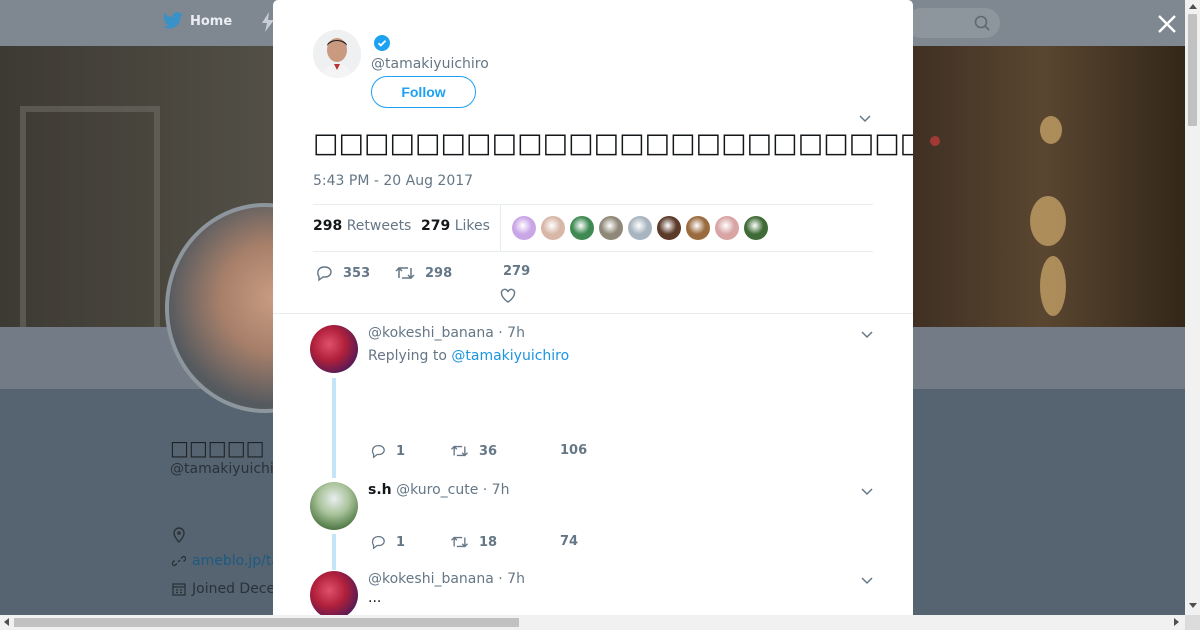  What do you see at coordinates (222, 469) in the screenshot?
I see `profile-handle: @tamakiyuichi` at bounding box center [222, 469].